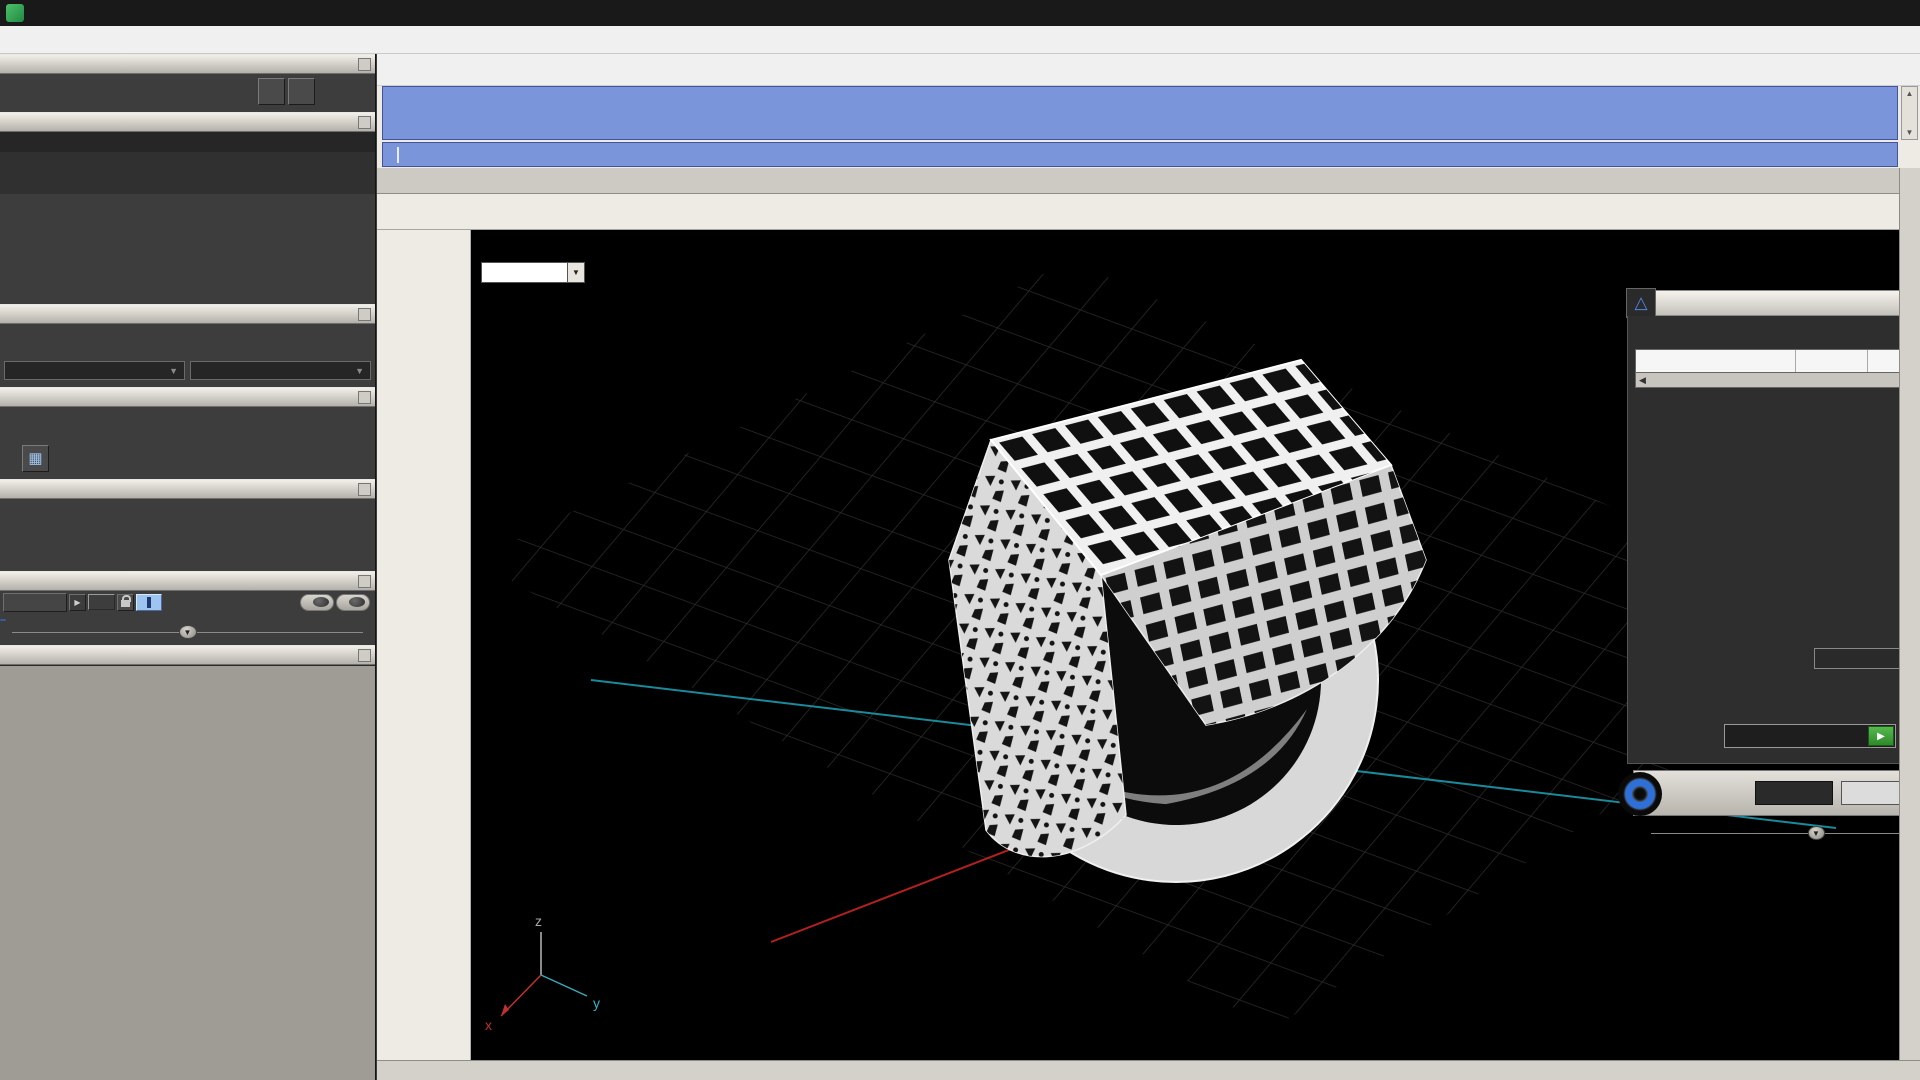  I want to click on display-icons-row, so click(187, 342).